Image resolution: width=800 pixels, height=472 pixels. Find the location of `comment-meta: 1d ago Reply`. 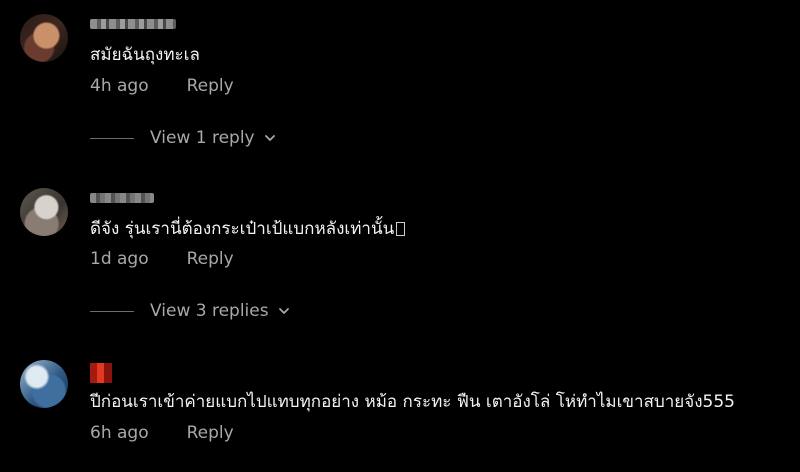

comment-meta: 1d ago Reply is located at coordinates (162, 259).